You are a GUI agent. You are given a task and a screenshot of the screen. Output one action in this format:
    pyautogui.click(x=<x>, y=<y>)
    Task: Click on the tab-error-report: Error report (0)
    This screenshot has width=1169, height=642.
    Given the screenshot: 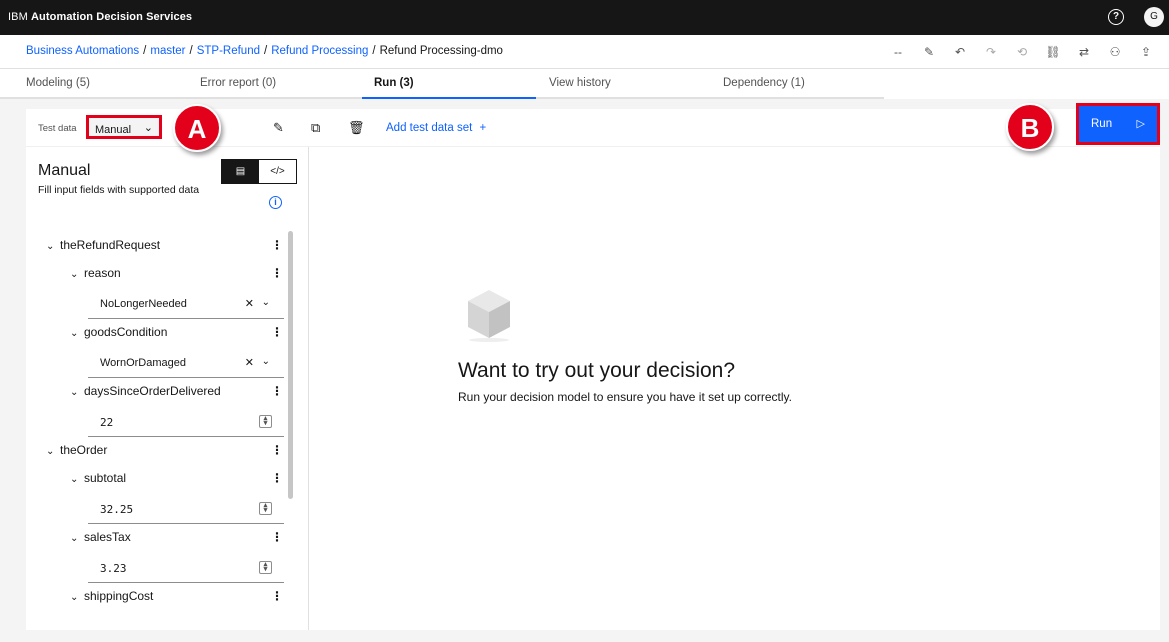 What is the action you would take?
    pyautogui.click(x=268, y=84)
    